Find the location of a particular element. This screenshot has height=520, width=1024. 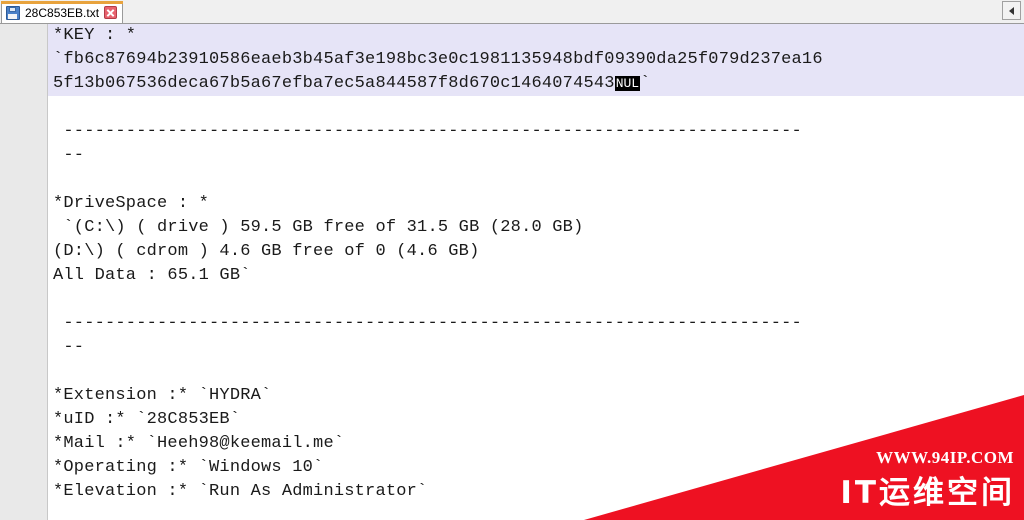

code-line: 15 is located at coordinates (512, 512).